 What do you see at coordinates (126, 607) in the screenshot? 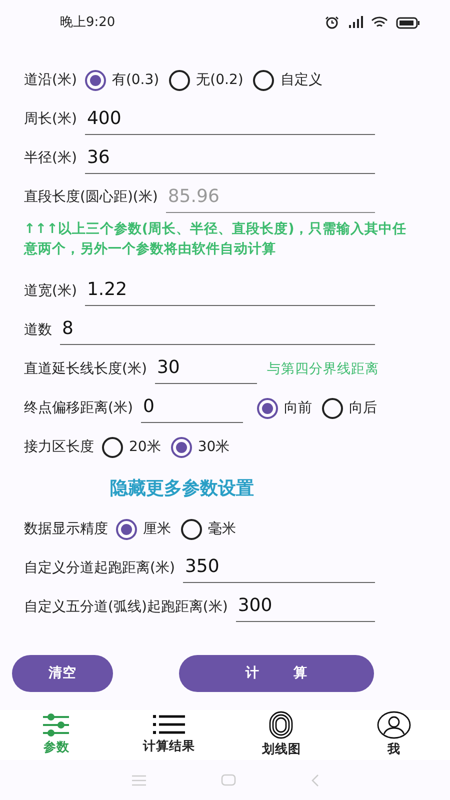
I see `field-label: 自定义五分道(弧线)起跑距离(米)` at bounding box center [126, 607].